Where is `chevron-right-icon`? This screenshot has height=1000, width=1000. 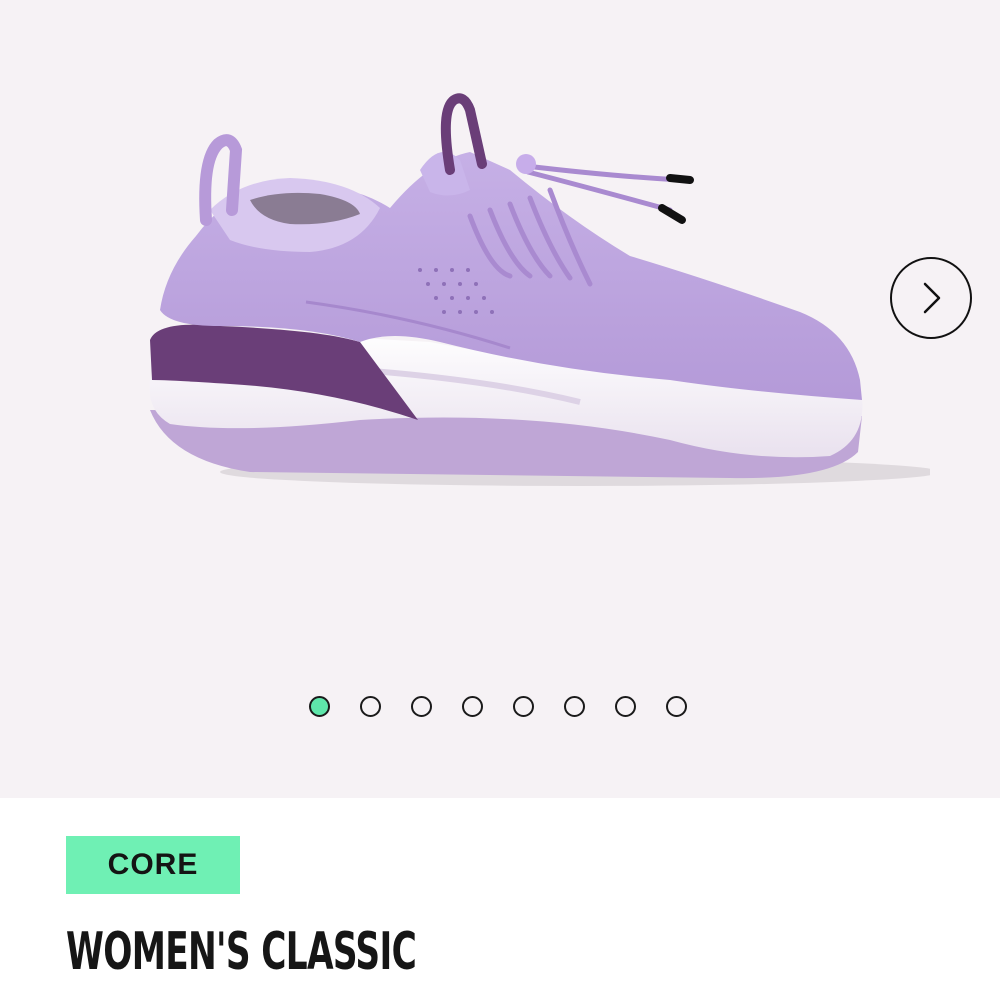 chevron-right-icon is located at coordinates (932, 298).